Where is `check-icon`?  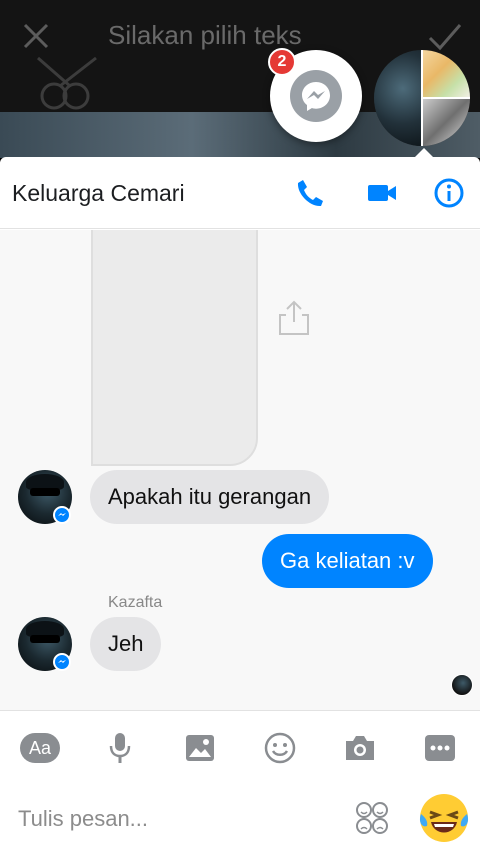 check-icon is located at coordinates (445, 37).